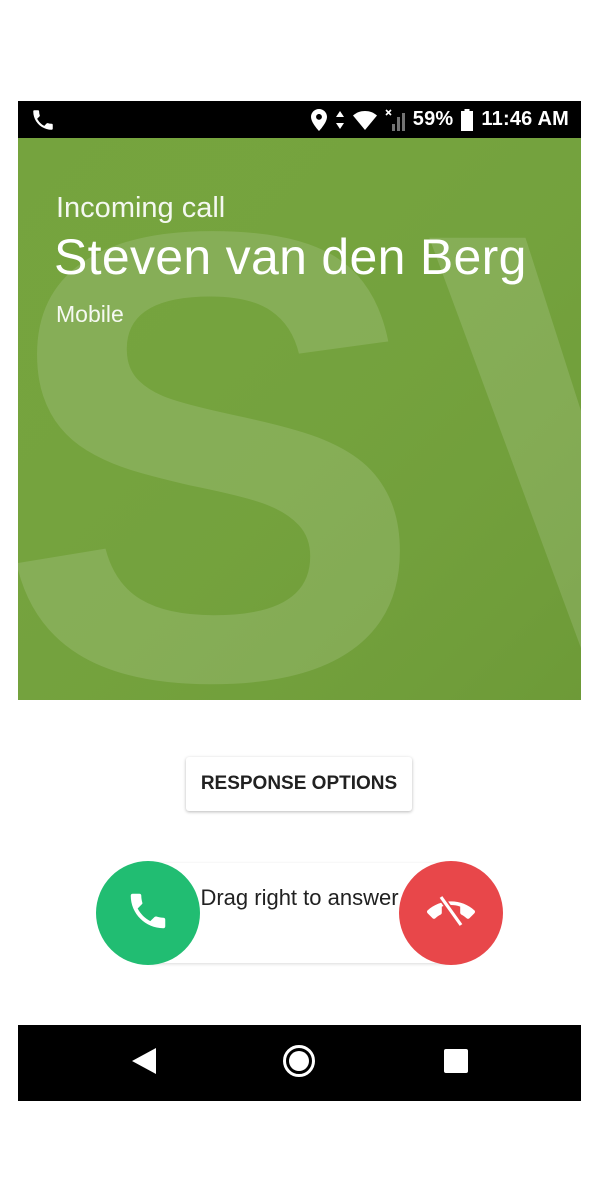  What do you see at coordinates (43, 120) in the screenshot?
I see `phone-call-icon` at bounding box center [43, 120].